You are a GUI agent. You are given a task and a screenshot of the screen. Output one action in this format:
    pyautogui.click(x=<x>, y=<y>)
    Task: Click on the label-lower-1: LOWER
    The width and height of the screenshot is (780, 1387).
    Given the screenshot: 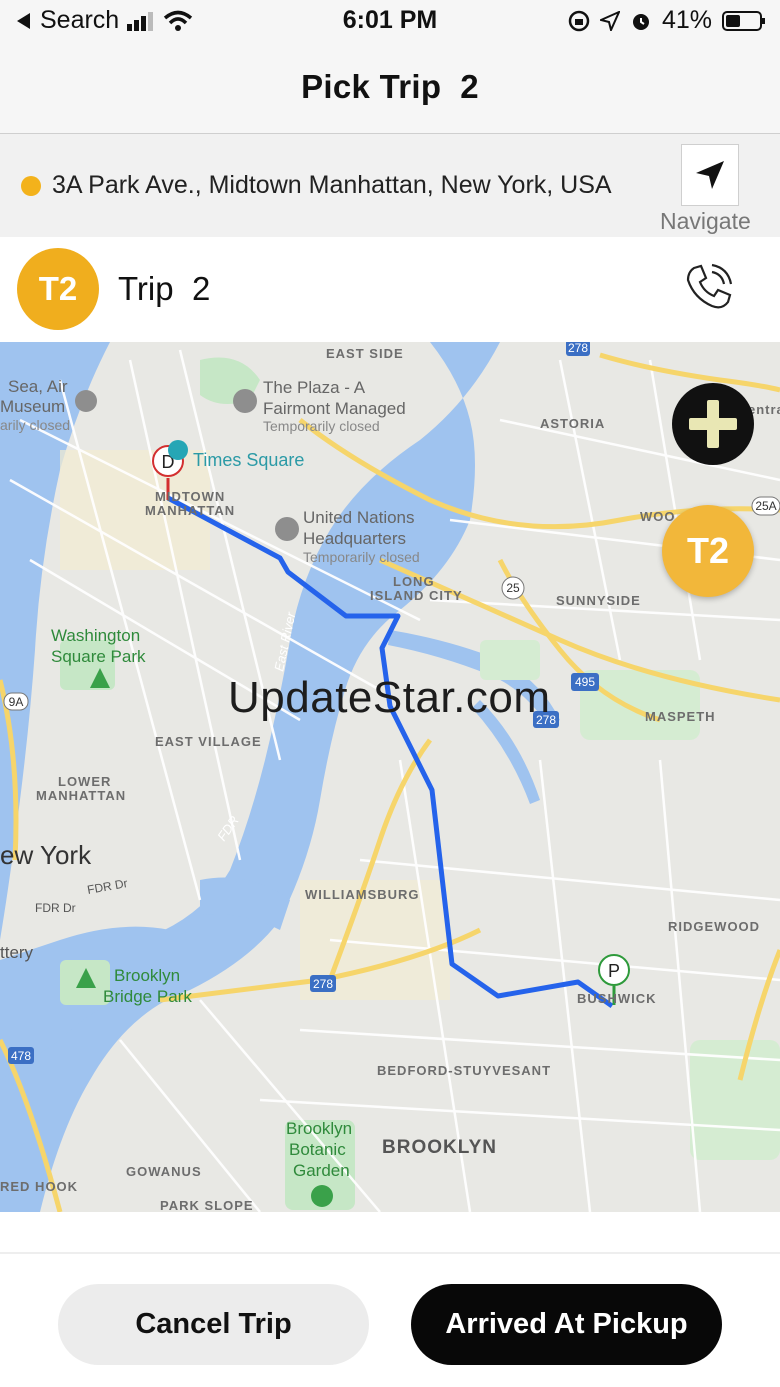 What is the action you would take?
    pyautogui.click(x=84, y=781)
    